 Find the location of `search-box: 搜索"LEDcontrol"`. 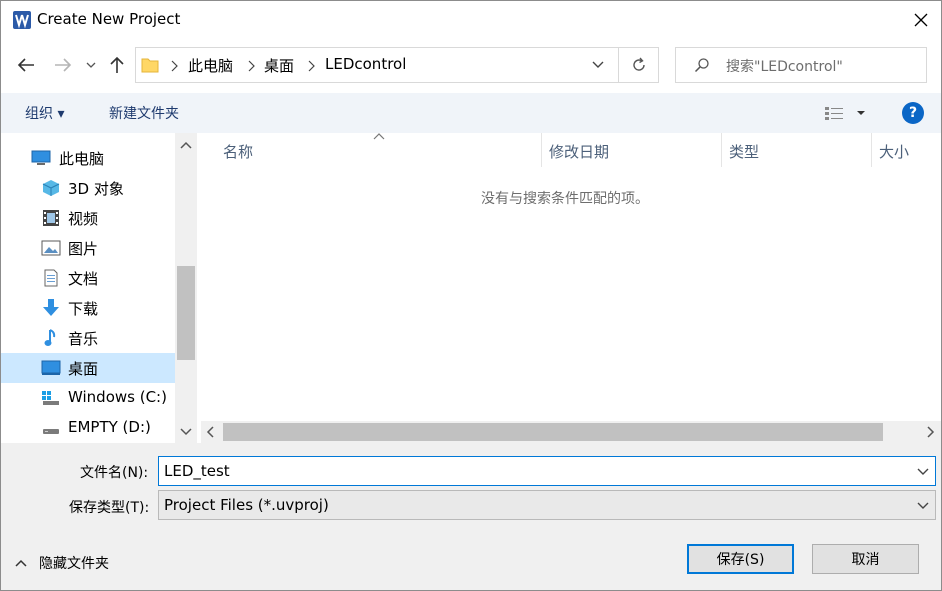

search-box: 搜索"LEDcontrol" is located at coordinates (801, 65).